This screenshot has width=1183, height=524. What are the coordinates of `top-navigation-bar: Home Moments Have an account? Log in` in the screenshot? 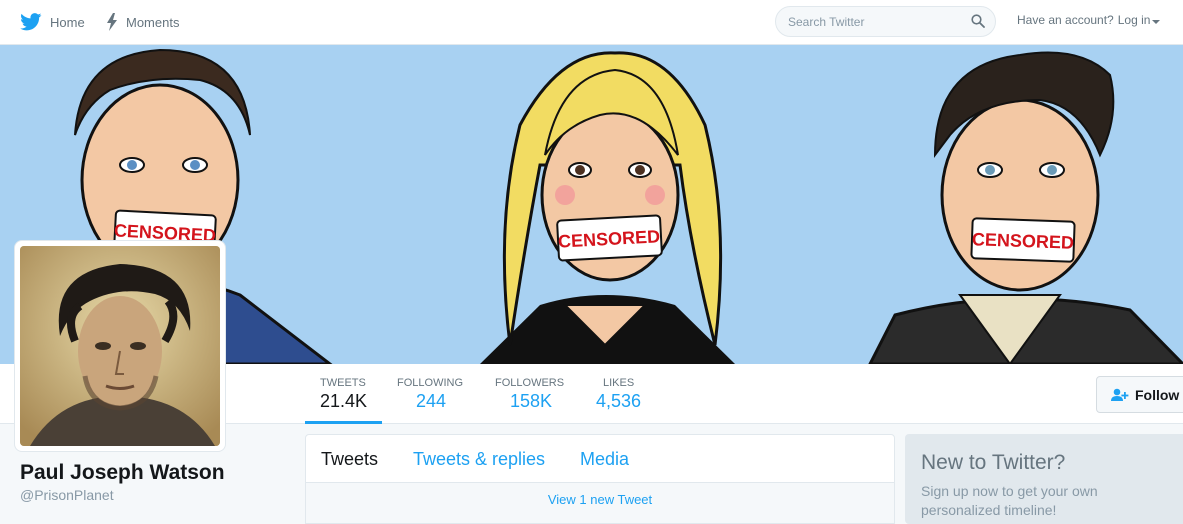 It's located at (591, 22).